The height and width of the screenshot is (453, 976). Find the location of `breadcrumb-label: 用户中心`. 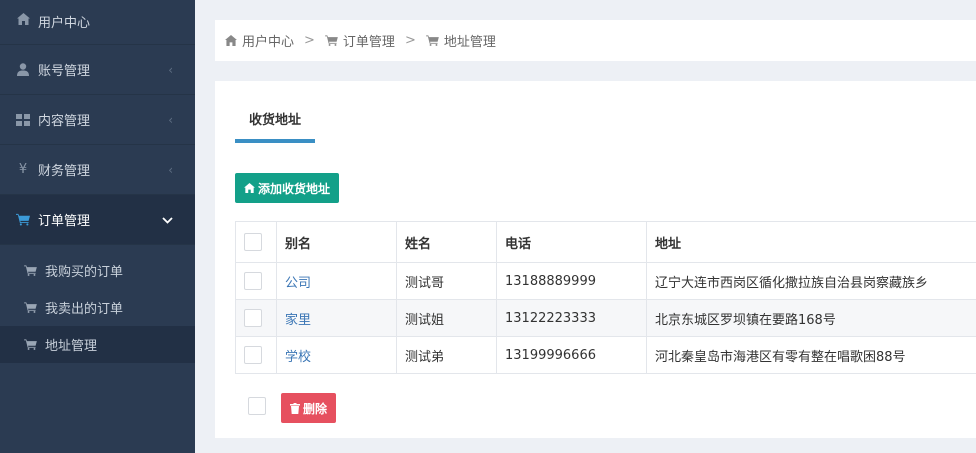

breadcrumb-label: 用户中心 is located at coordinates (268, 42).